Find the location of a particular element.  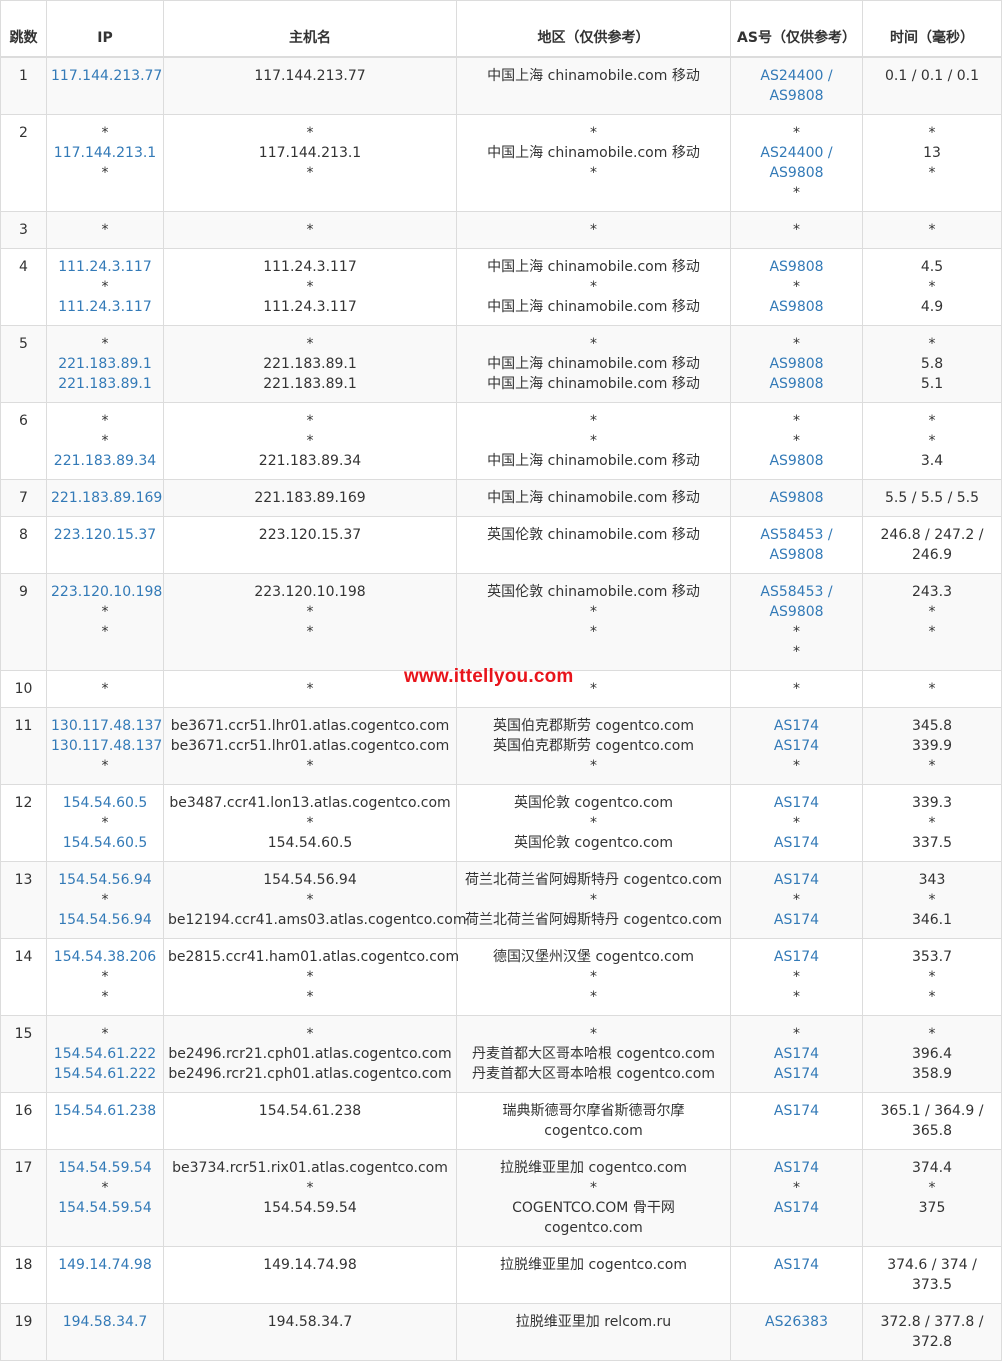

asn-cell: * AS9808 AS9808 is located at coordinates (796, 364).